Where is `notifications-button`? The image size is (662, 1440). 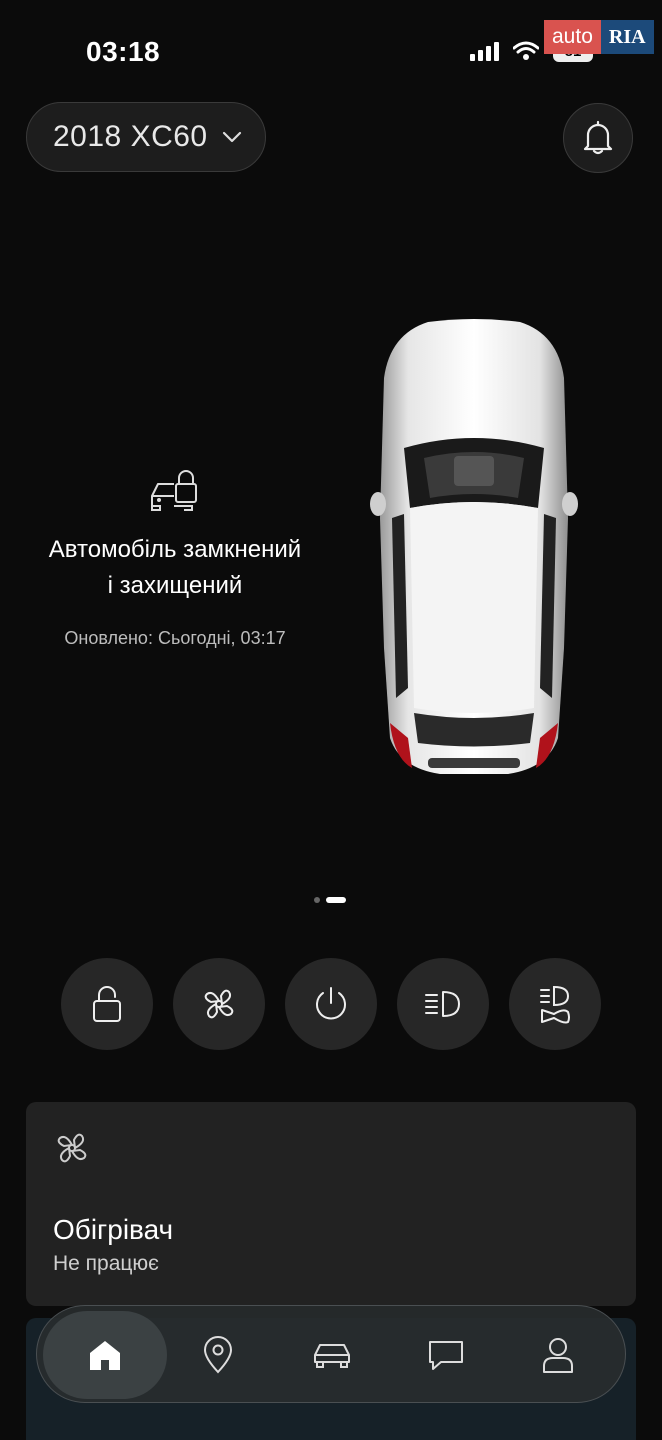
notifications-button is located at coordinates (598, 138).